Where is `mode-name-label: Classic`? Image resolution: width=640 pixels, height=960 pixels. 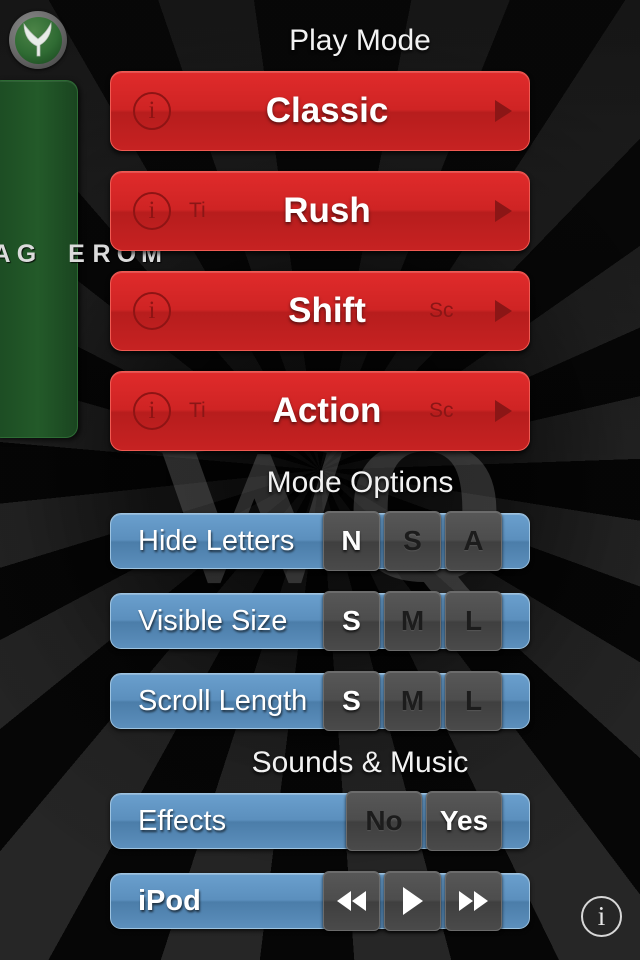 mode-name-label: Classic is located at coordinates (327, 110).